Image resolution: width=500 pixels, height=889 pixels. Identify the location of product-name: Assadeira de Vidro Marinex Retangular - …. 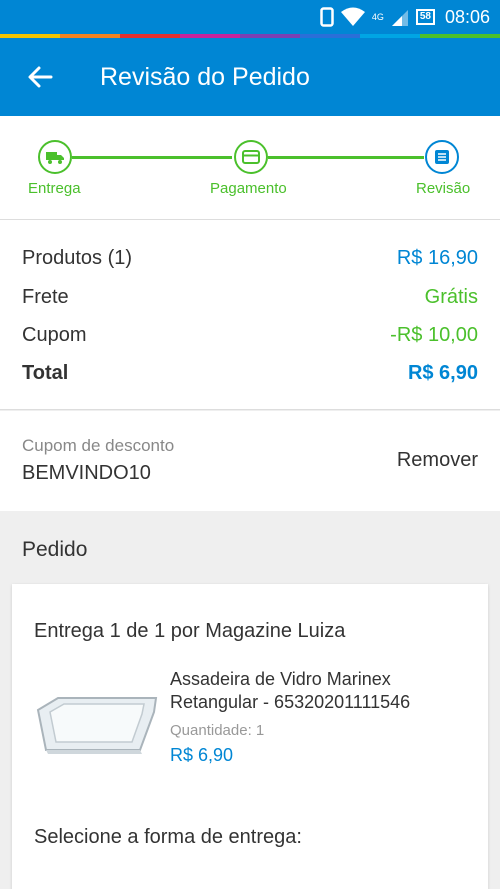
(320, 691).